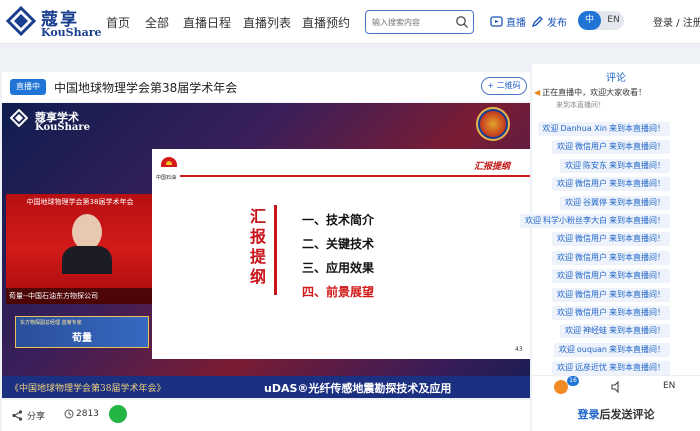  Describe the element at coordinates (537, 92) in the screenshot. I see `speaker-icon: ◀` at that location.